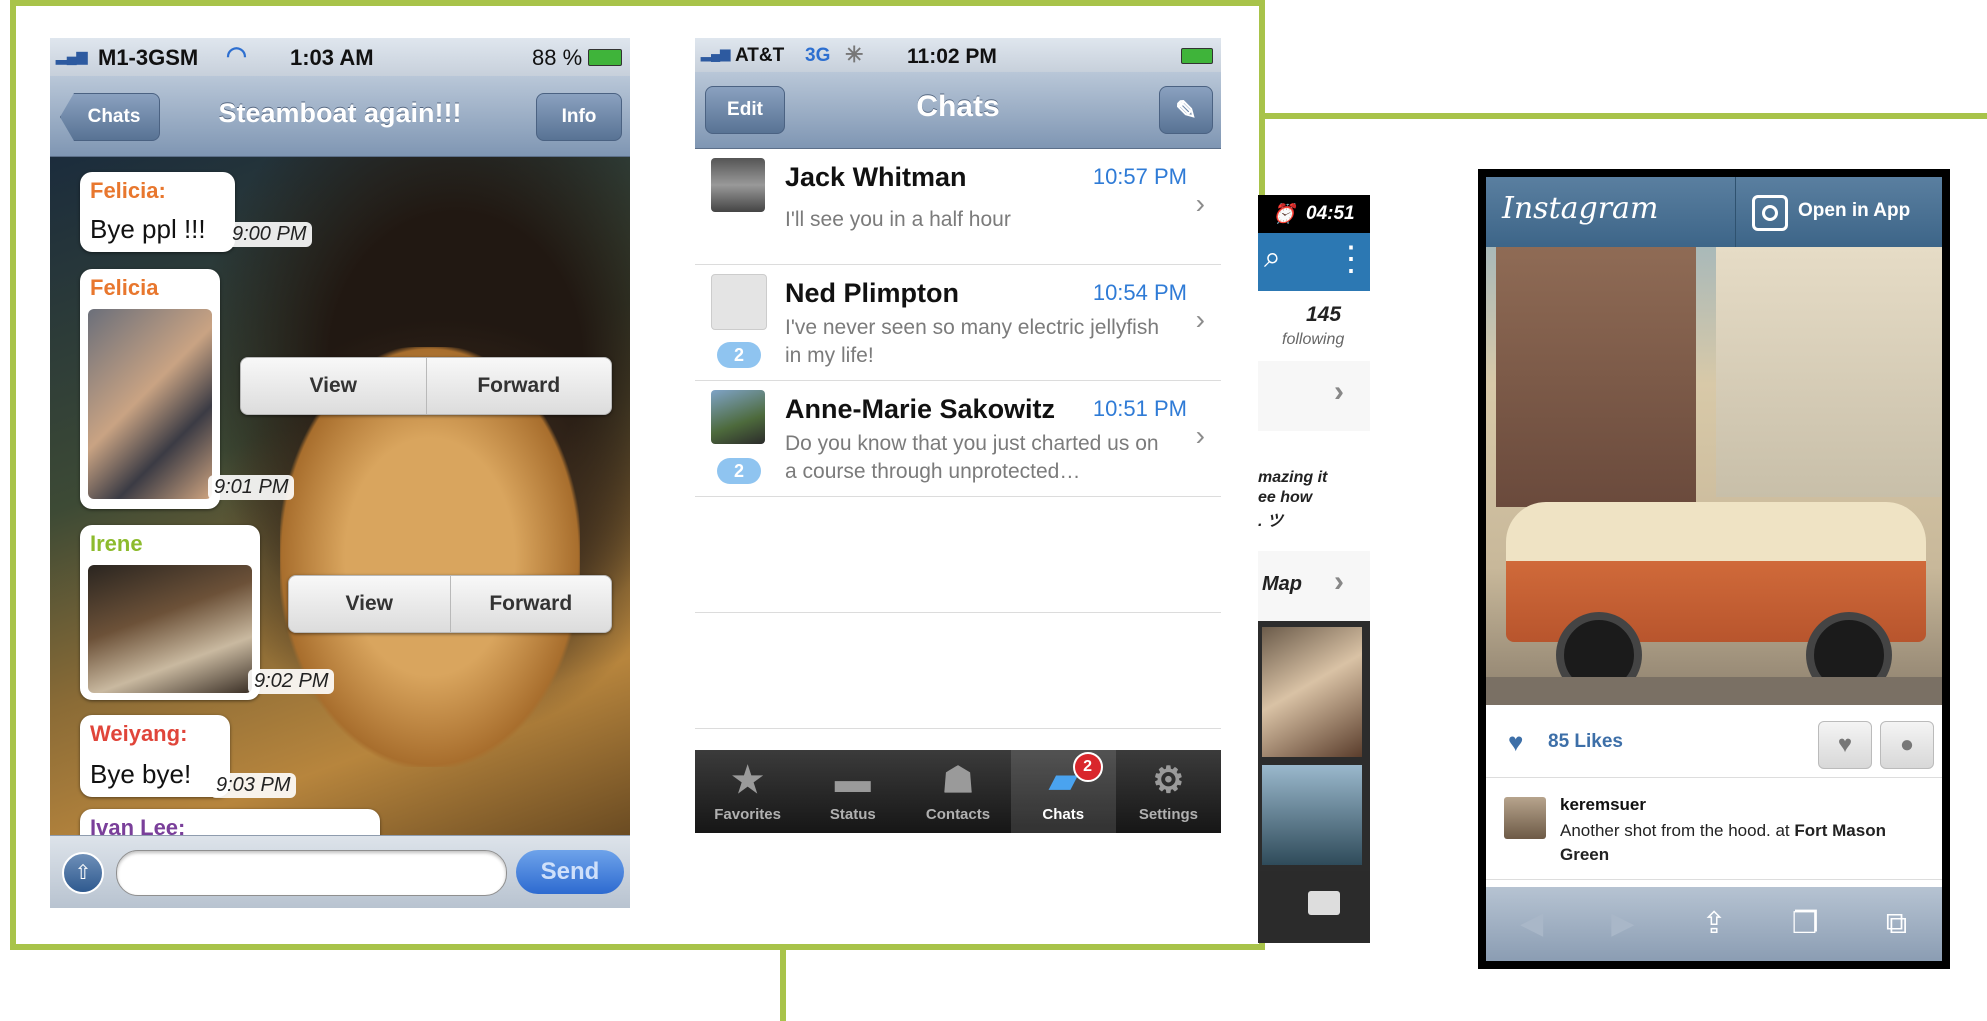 The height and width of the screenshot is (1021, 1987). I want to click on photo-message-bubble: Felicia, so click(150, 389).